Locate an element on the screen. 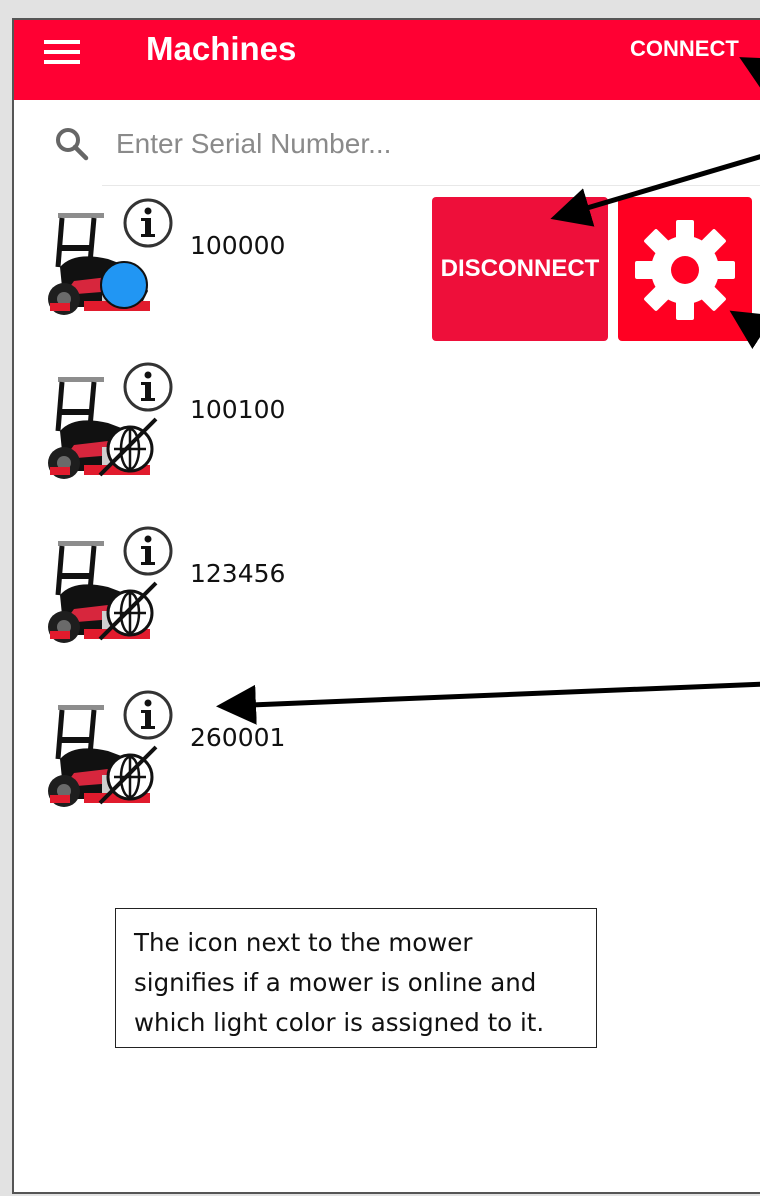 The width and height of the screenshot is (760, 1196). machine-row: 123456 is located at coordinates (174, 590).